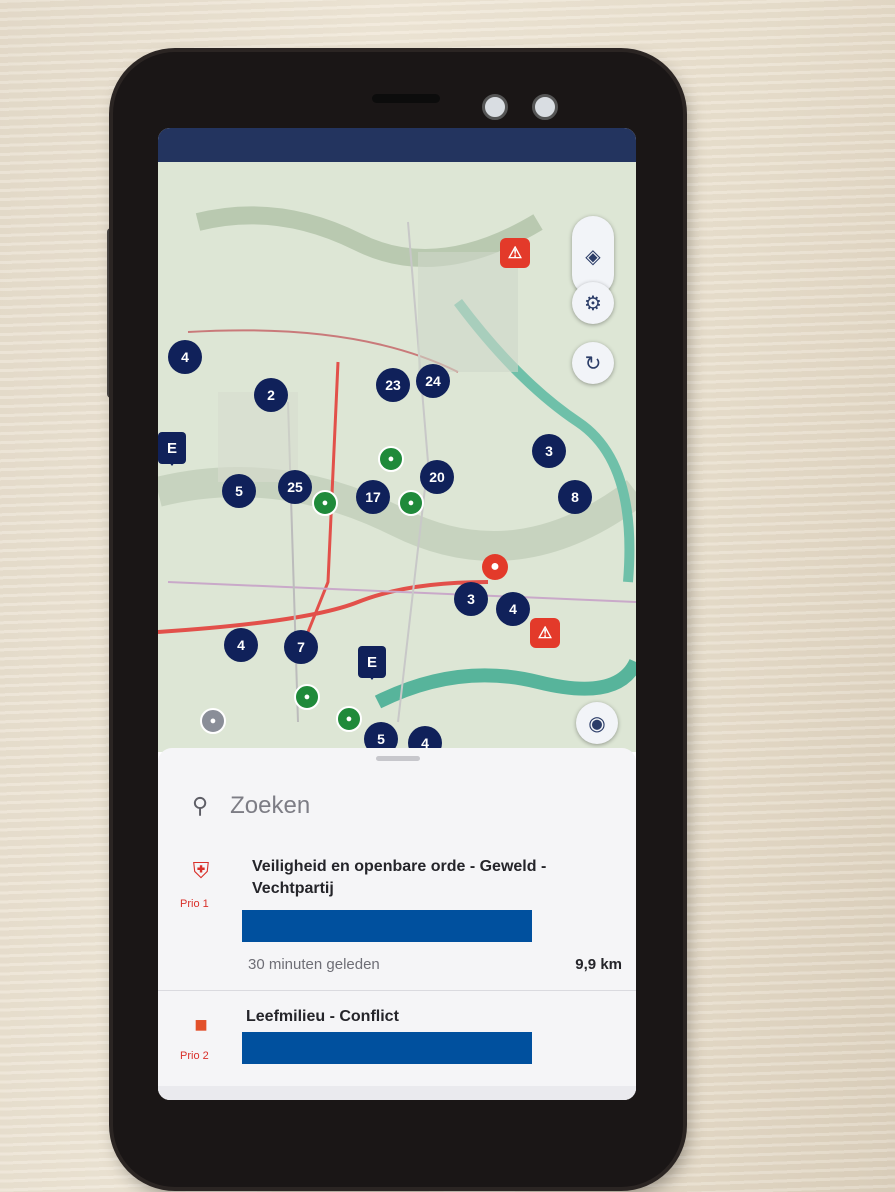 The image size is (895, 1192). What do you see at coordinates (495, 107) in the screenshot?
I see `front-camera` at bounding box center [495, 107].